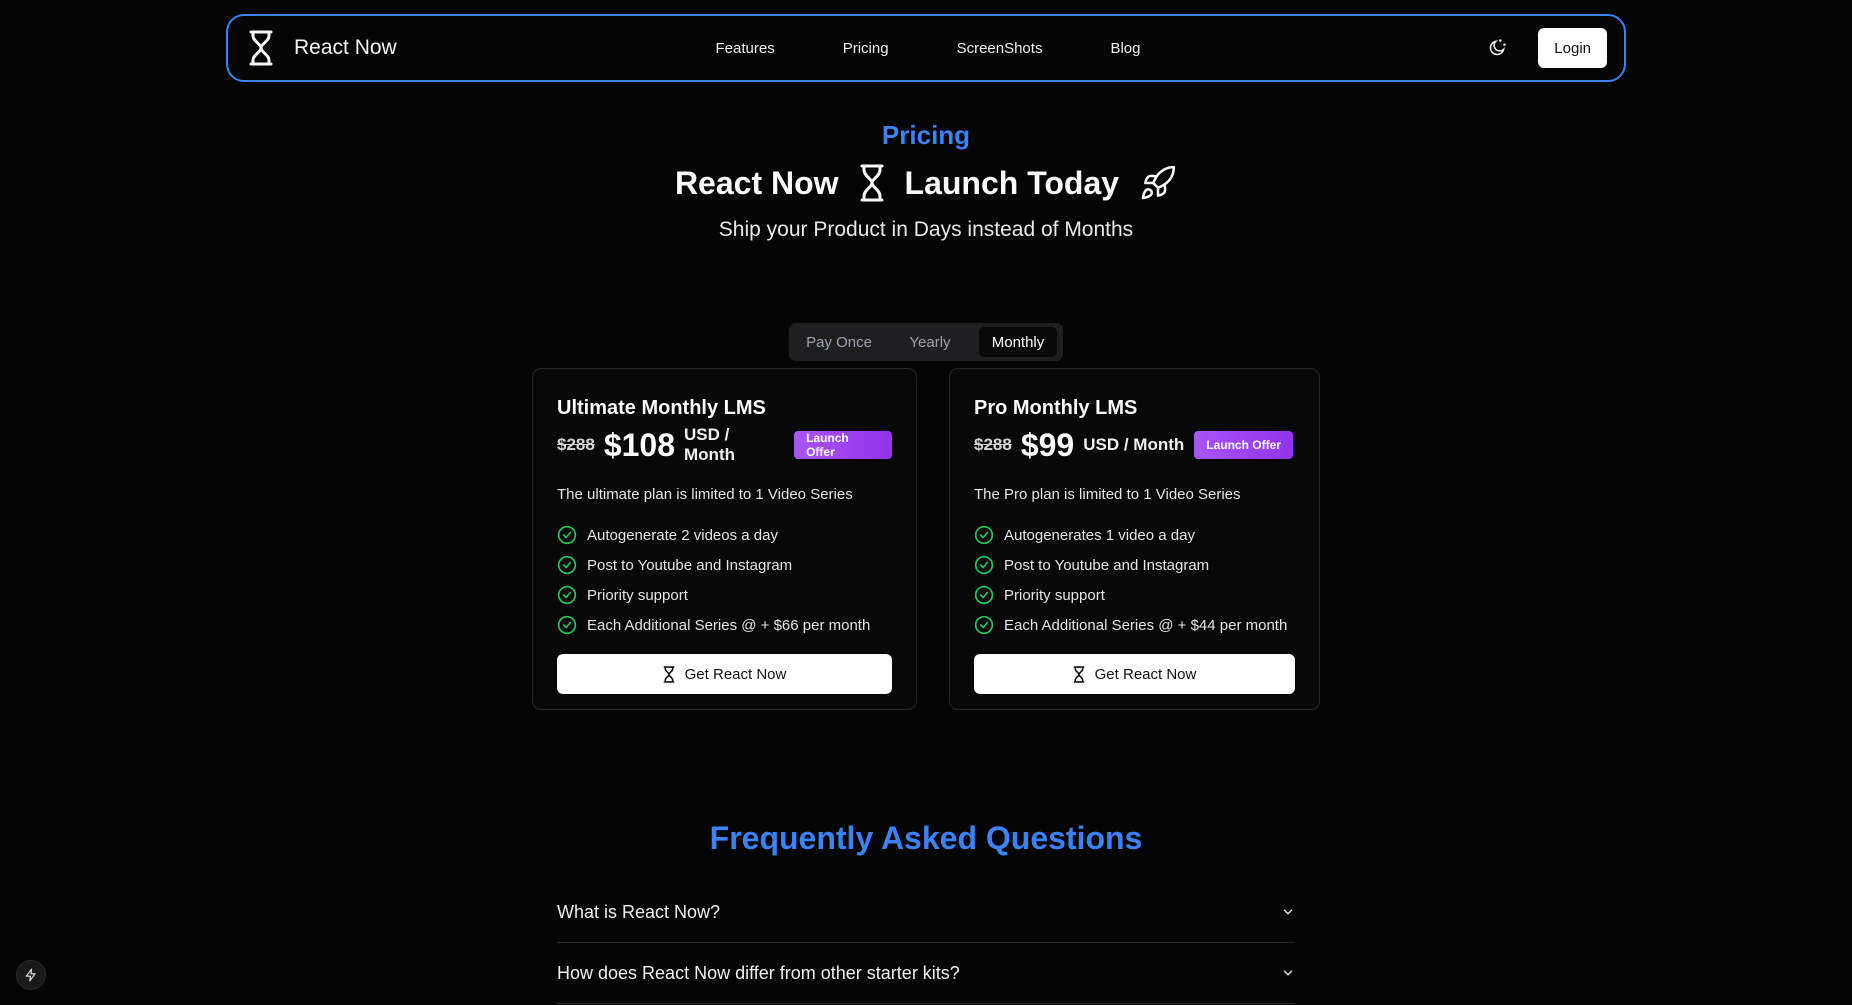 This screenshot has width=1852, height=1005. Describe the element at coordinates (639, 911) in the screenshot. I see `faq-question: What is React Now?` at that location.